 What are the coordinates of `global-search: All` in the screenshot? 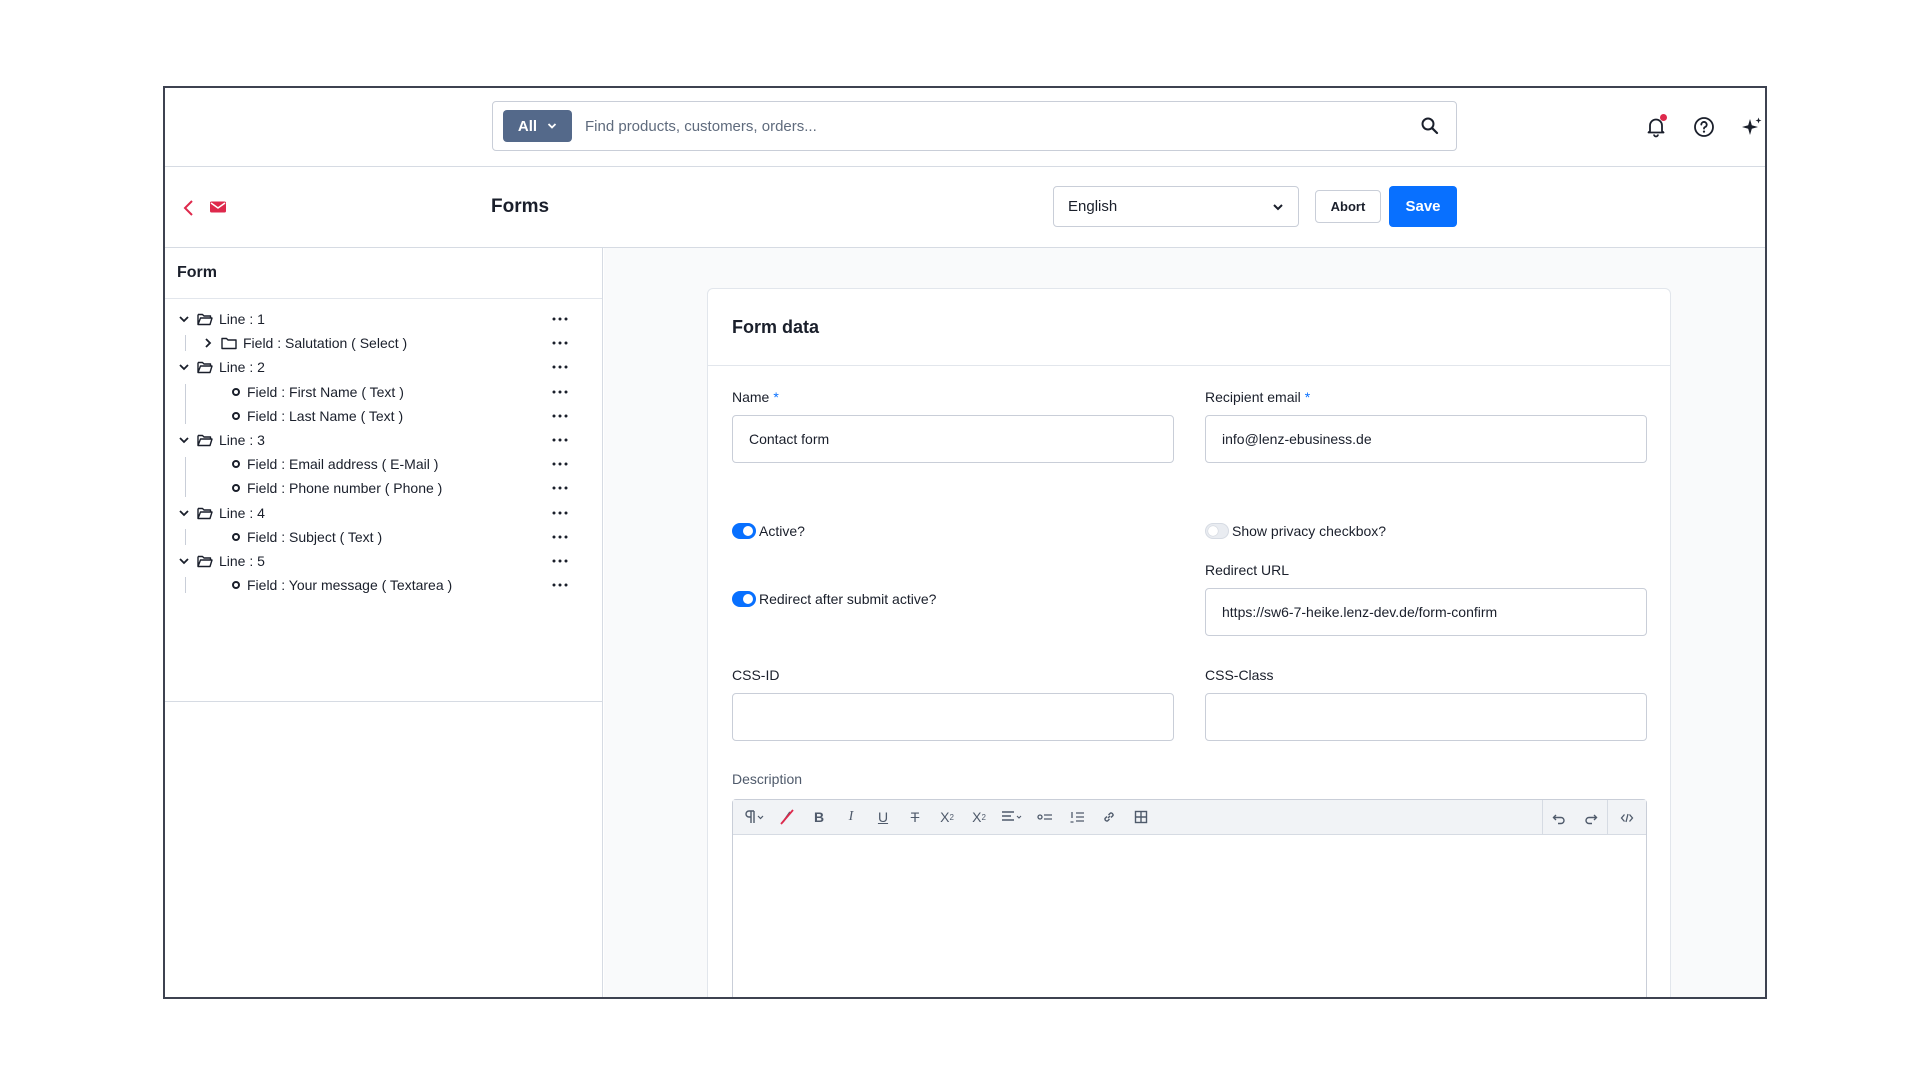 It's located at (974, 126).